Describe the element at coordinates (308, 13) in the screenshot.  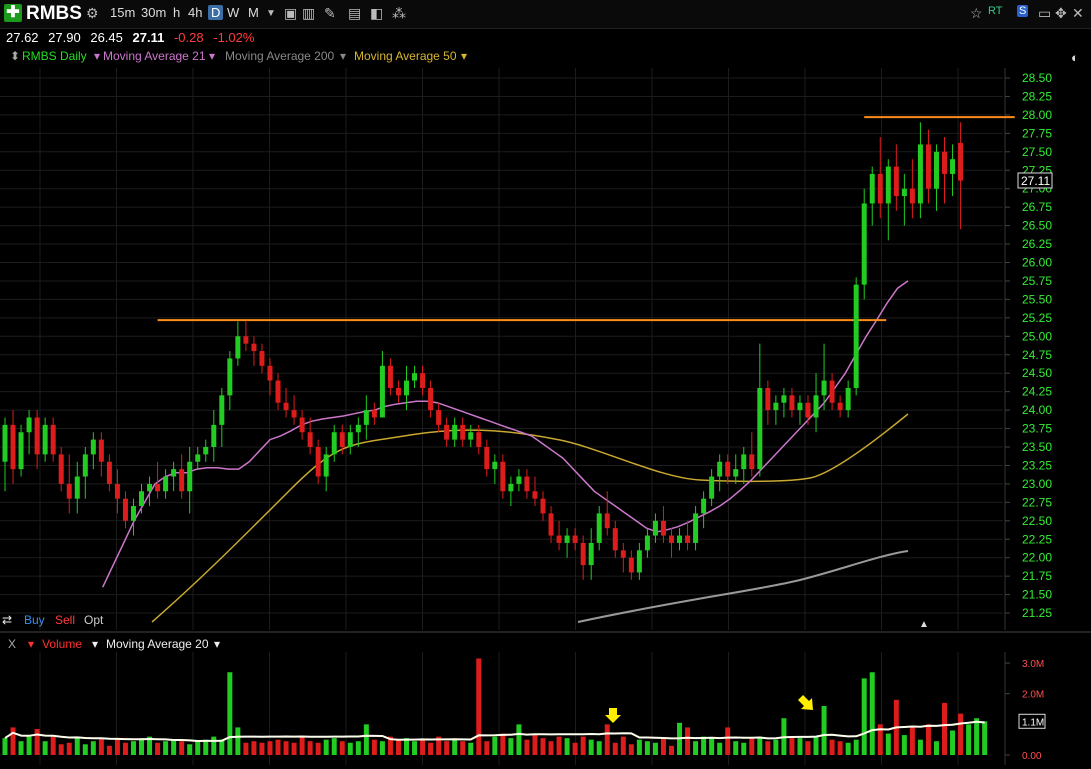
I see `indicators-icon: ▥` at that location.